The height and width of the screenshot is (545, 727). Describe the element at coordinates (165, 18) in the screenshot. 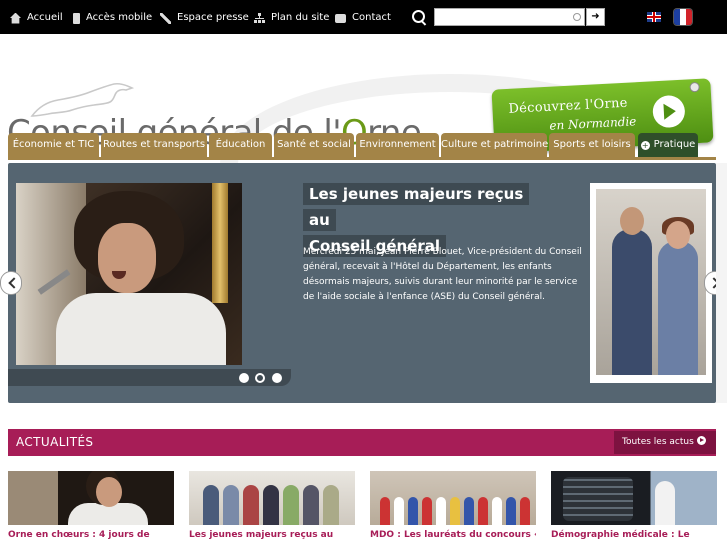

I see `pen-icon` at that location.